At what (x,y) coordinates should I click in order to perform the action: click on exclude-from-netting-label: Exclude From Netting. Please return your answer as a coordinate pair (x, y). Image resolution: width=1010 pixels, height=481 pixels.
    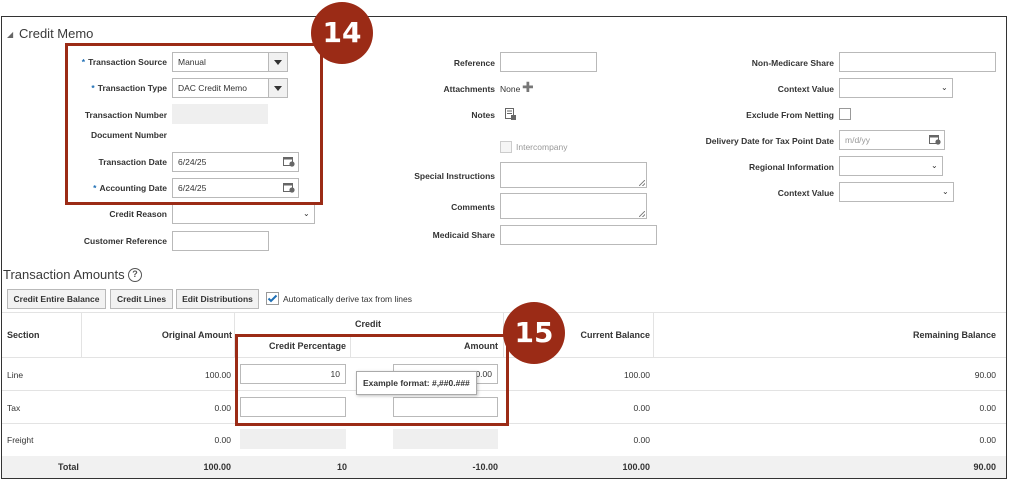
    Looking at the image, I should click on (790, 115).